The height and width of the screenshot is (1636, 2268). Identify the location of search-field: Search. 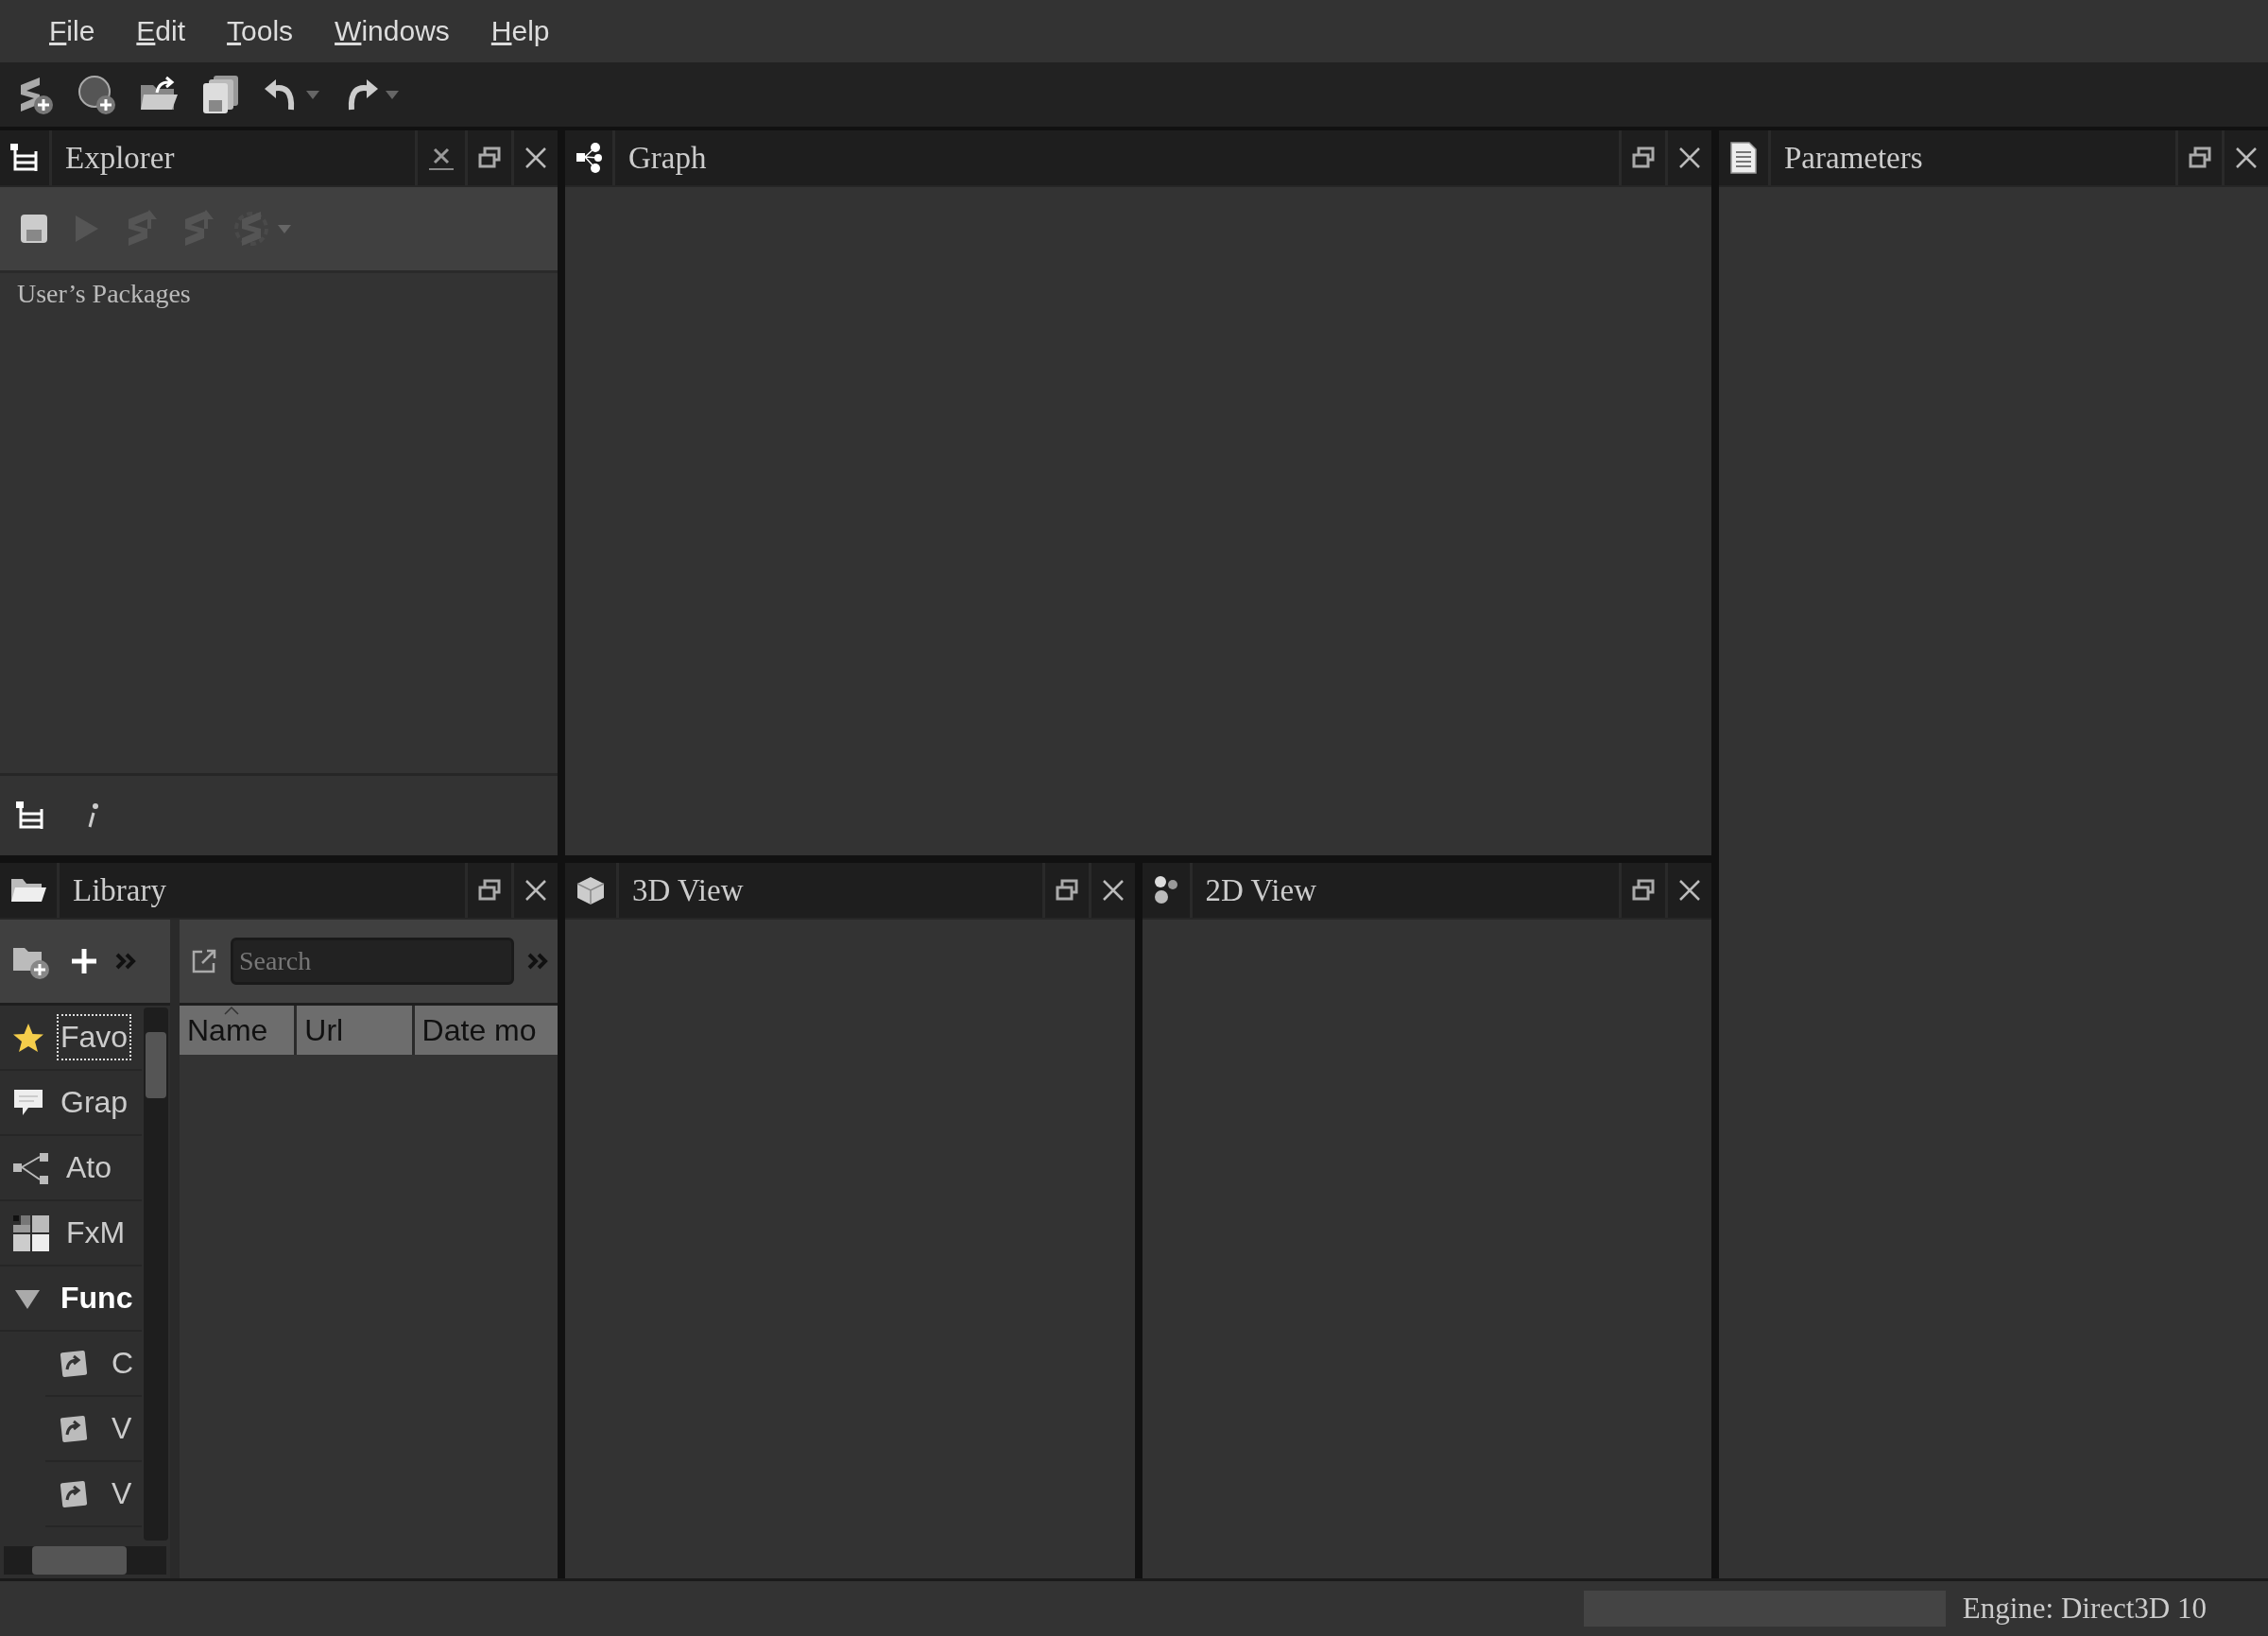
(372, 961).